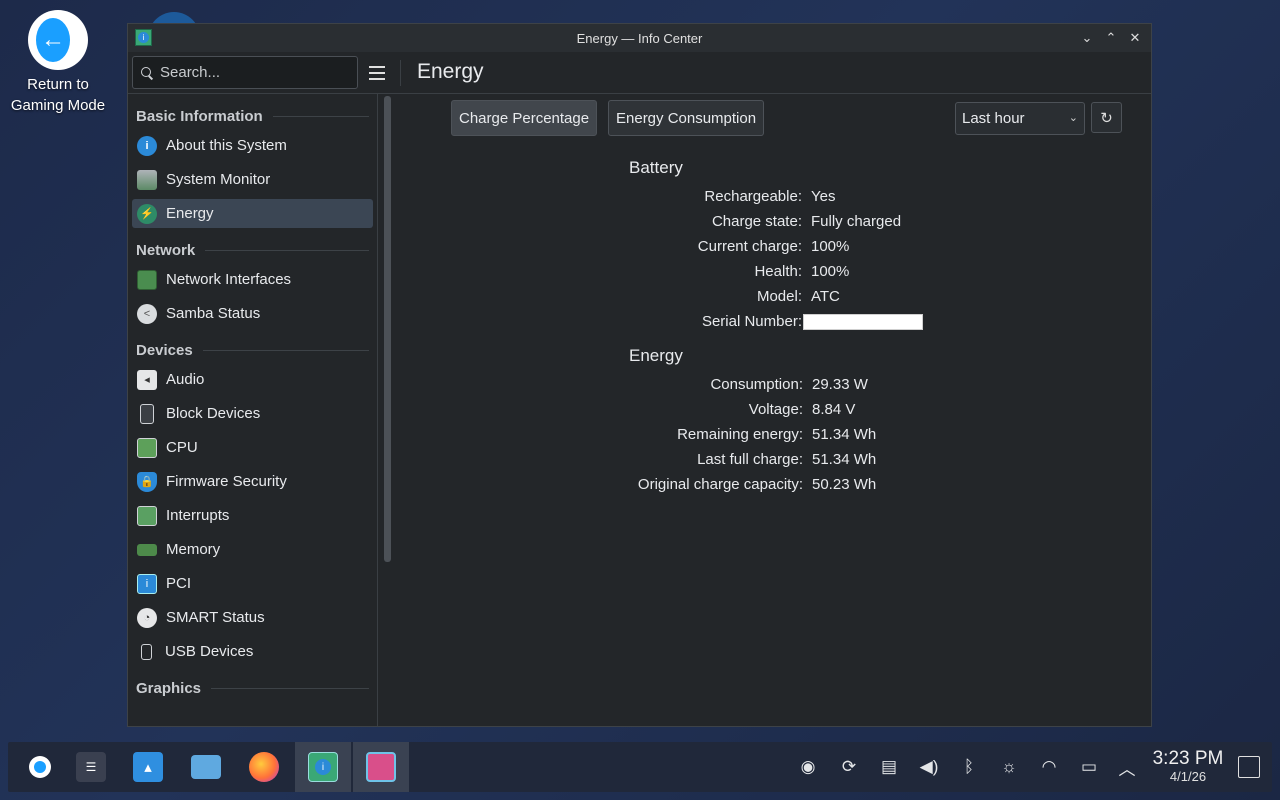  What do you see at coordinates (1009, 767) in the screenshot?
I see `brightness-icon: ☼` at bounding box center [1009, 767].